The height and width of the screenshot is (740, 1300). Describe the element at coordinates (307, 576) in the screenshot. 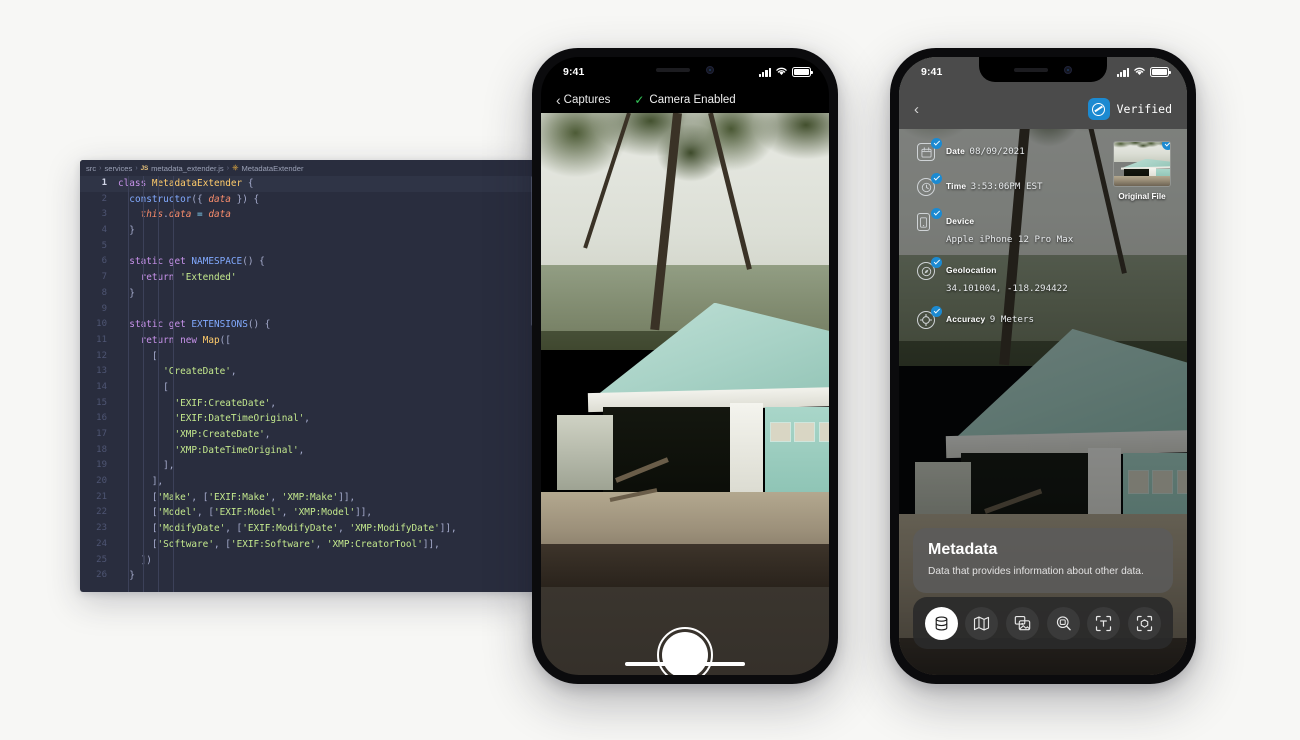

I see `code-line: 26 }` at that location.